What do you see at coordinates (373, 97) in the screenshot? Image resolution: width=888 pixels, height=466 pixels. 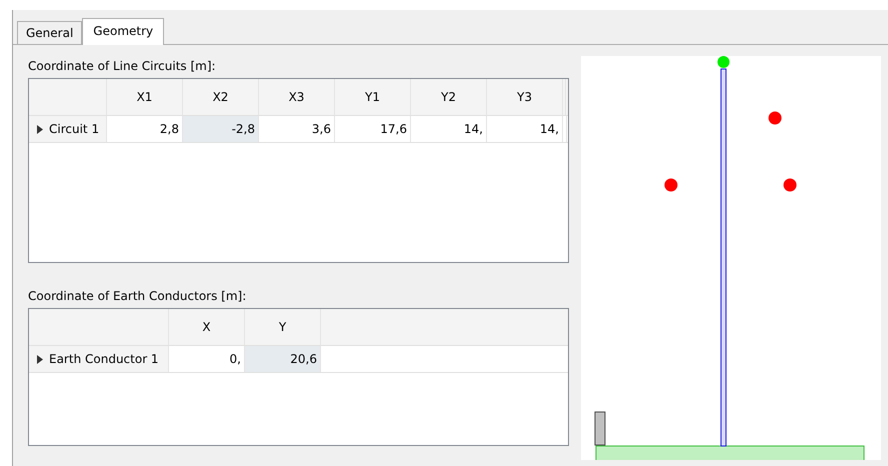 I see `column-header: Y1` at bounding box center [373, 97].